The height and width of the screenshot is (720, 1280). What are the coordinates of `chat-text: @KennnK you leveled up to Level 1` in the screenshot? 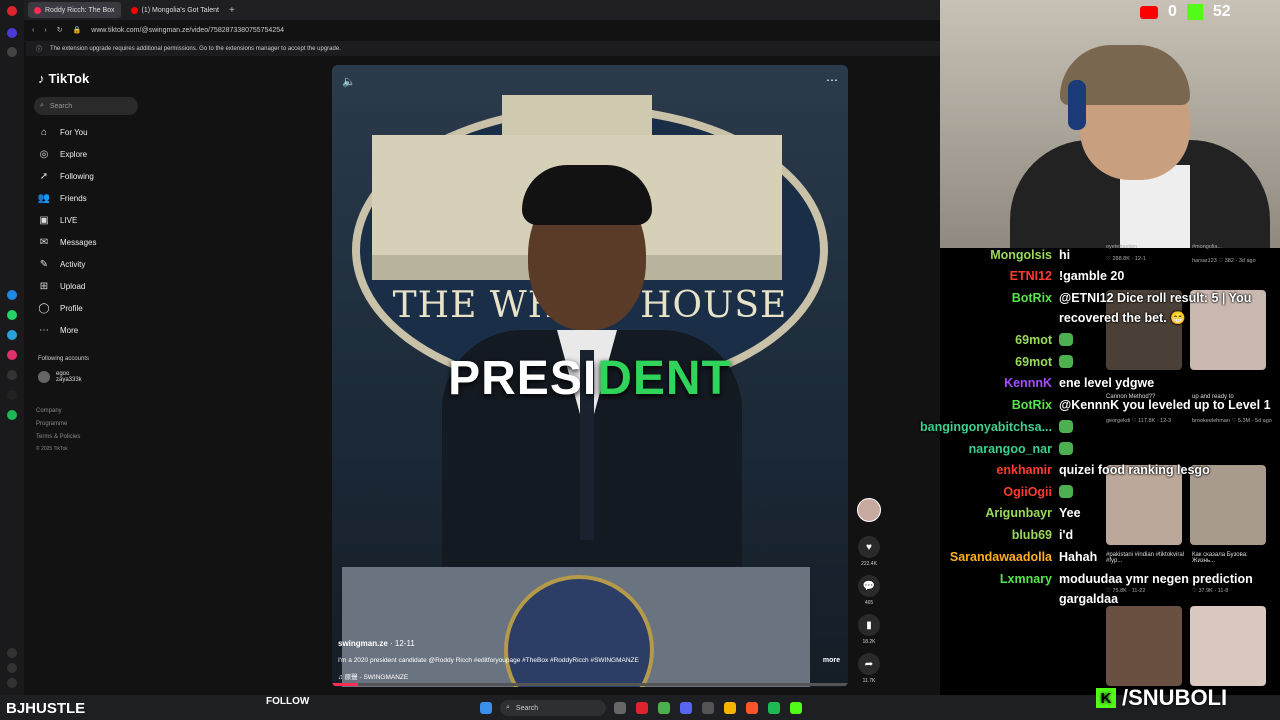 It's located at (1165, 405).